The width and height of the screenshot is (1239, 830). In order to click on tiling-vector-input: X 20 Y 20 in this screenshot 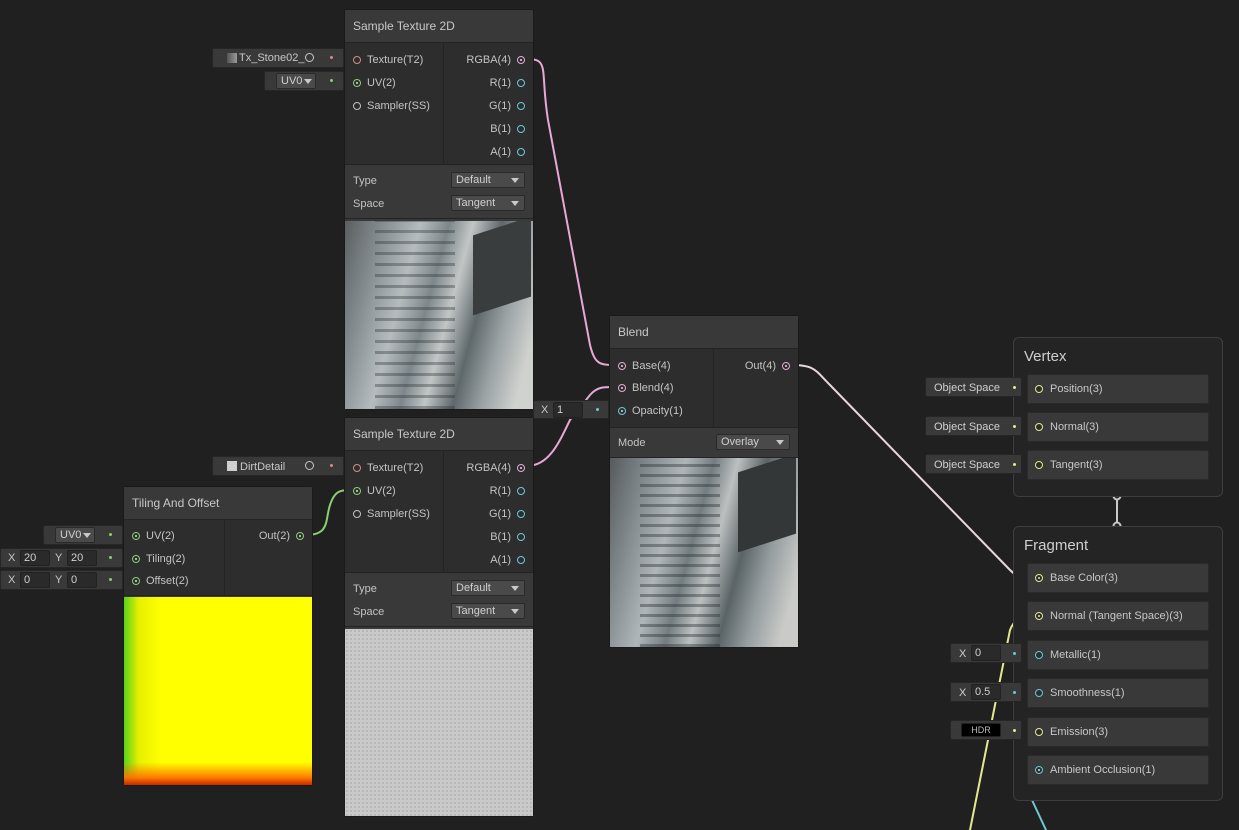, I will do `click(61, 558)`.